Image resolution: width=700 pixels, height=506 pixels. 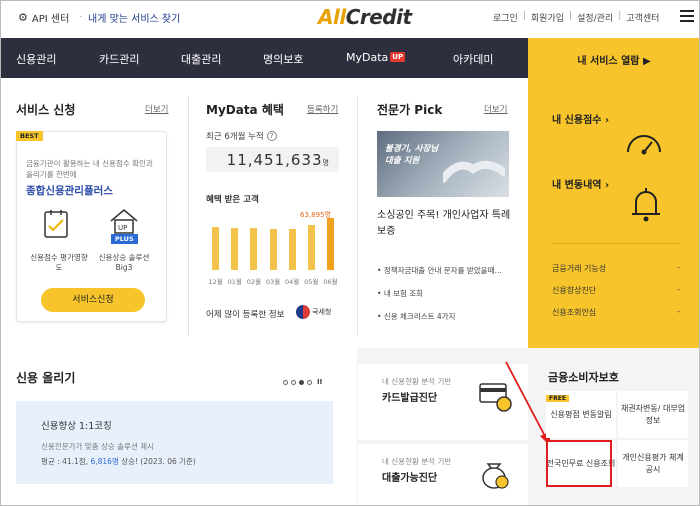 I want to click on creditor-change-link: 채권자변동/ 대부업 정보, so click(x=653, y=414).